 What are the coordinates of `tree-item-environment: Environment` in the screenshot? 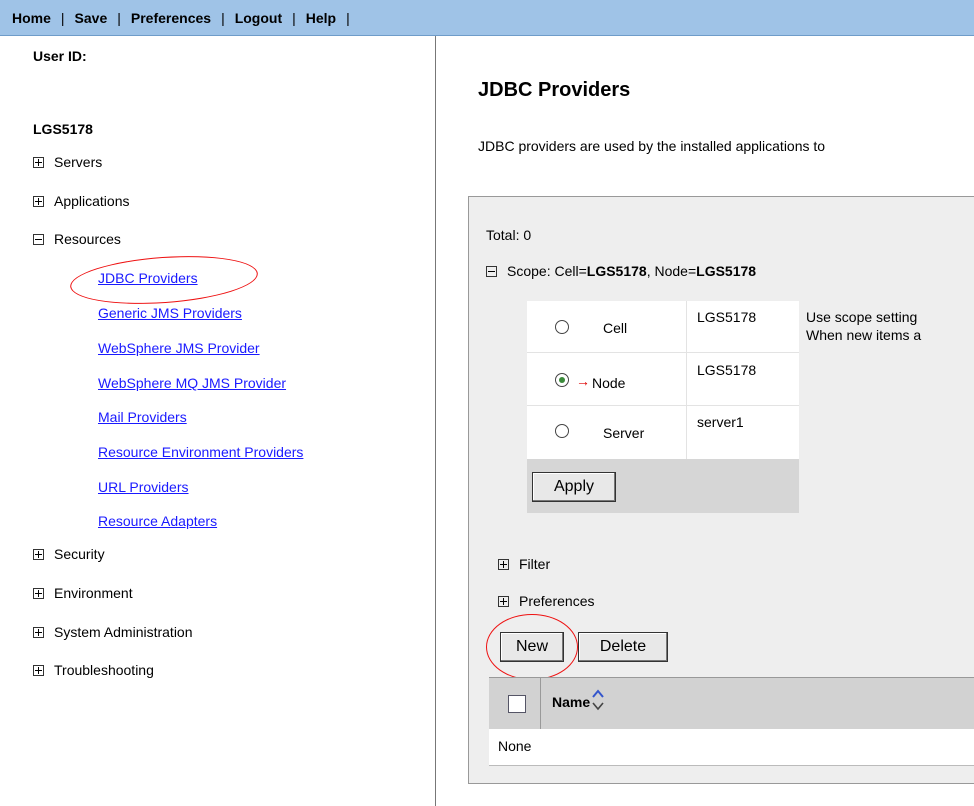 It's located at (83, 593).